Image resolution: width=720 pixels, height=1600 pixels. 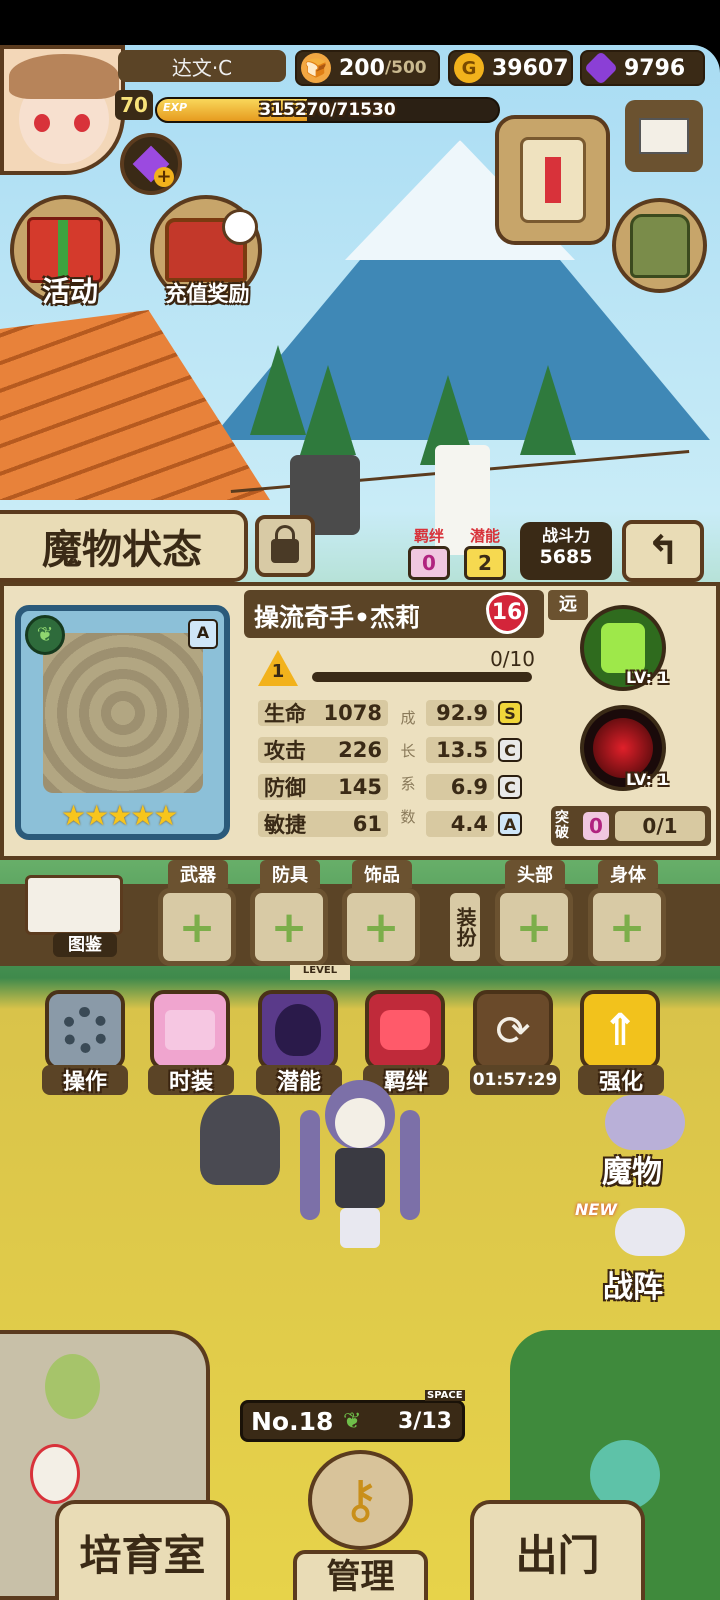 What do you see at coordinates (316, 68) in the screenshot?
I see `bread-icon: 🍞` at bounding box center [316, 68].